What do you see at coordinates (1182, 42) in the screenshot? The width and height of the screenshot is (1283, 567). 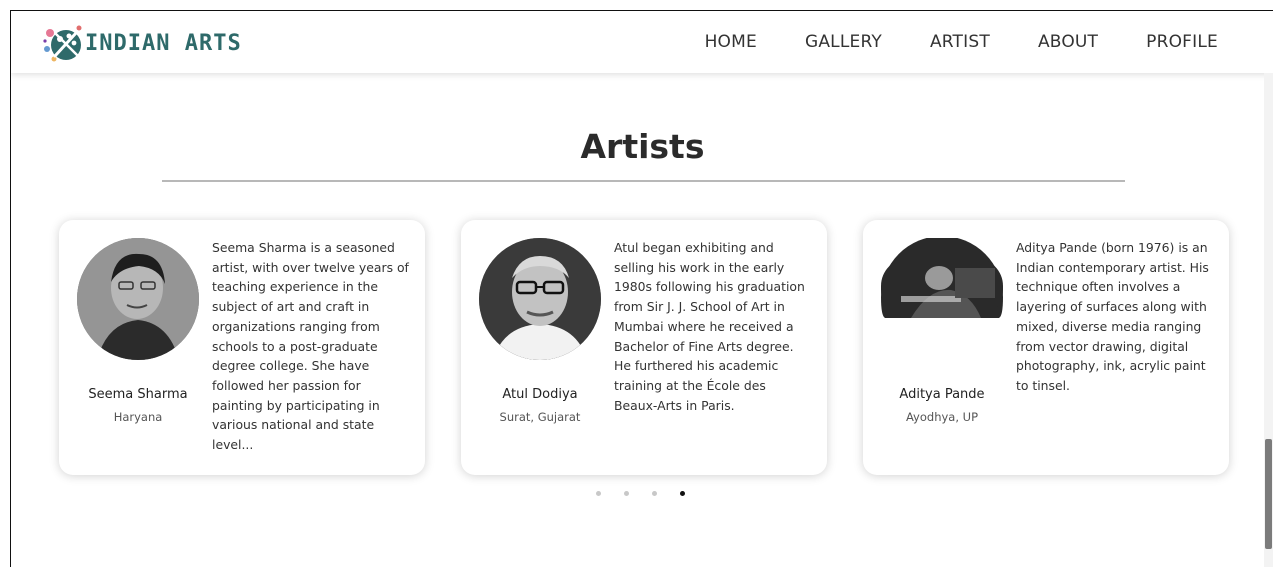 I see `nav-profile: PROFILE` at bounding box center [1182, 42].